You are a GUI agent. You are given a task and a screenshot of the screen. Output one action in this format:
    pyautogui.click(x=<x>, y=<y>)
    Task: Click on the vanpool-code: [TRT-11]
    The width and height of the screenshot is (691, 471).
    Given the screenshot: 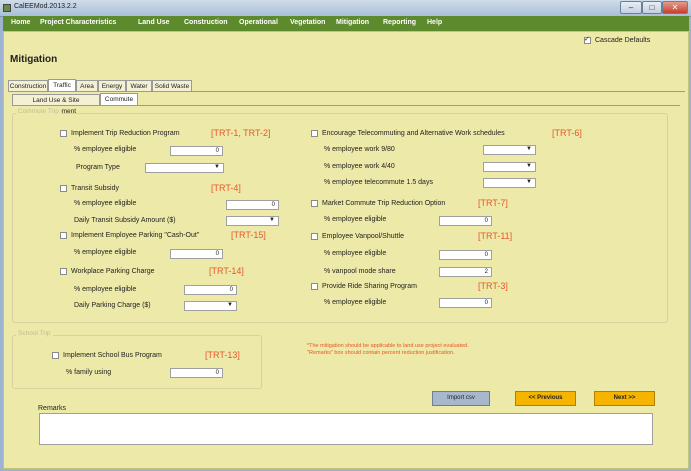 What is the action you would take?
    pyautogui.click(x=495, y=236)
    